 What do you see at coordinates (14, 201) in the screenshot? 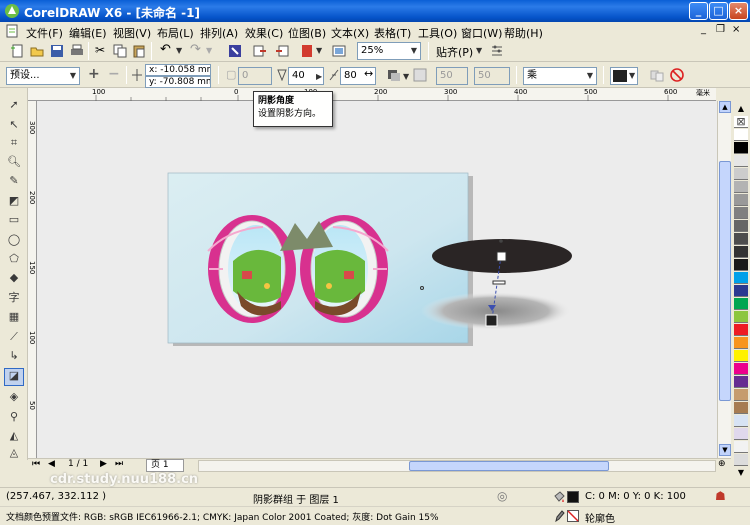
I see `smart-fill-tool-icon: ◩` at bounding box center [14, 201].